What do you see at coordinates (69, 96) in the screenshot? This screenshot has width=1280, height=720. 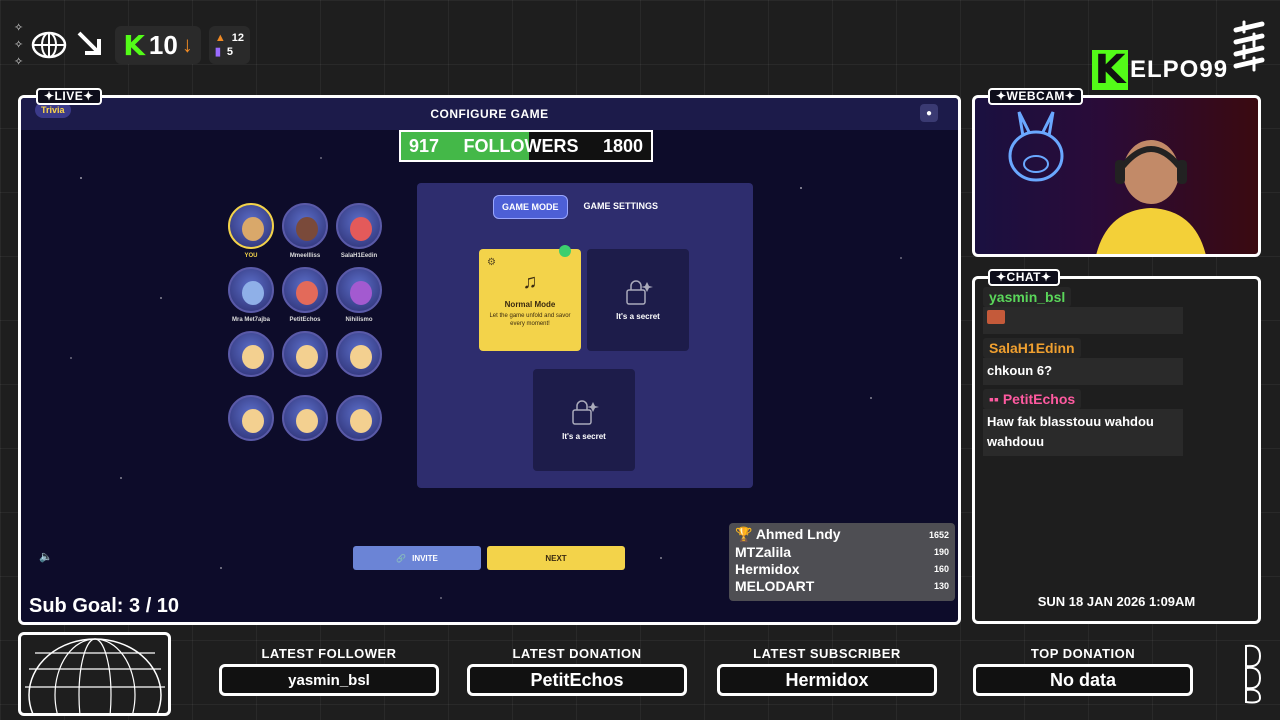 I see `live-tag: ✦LIVE✦` at bounding box center [69, 96].